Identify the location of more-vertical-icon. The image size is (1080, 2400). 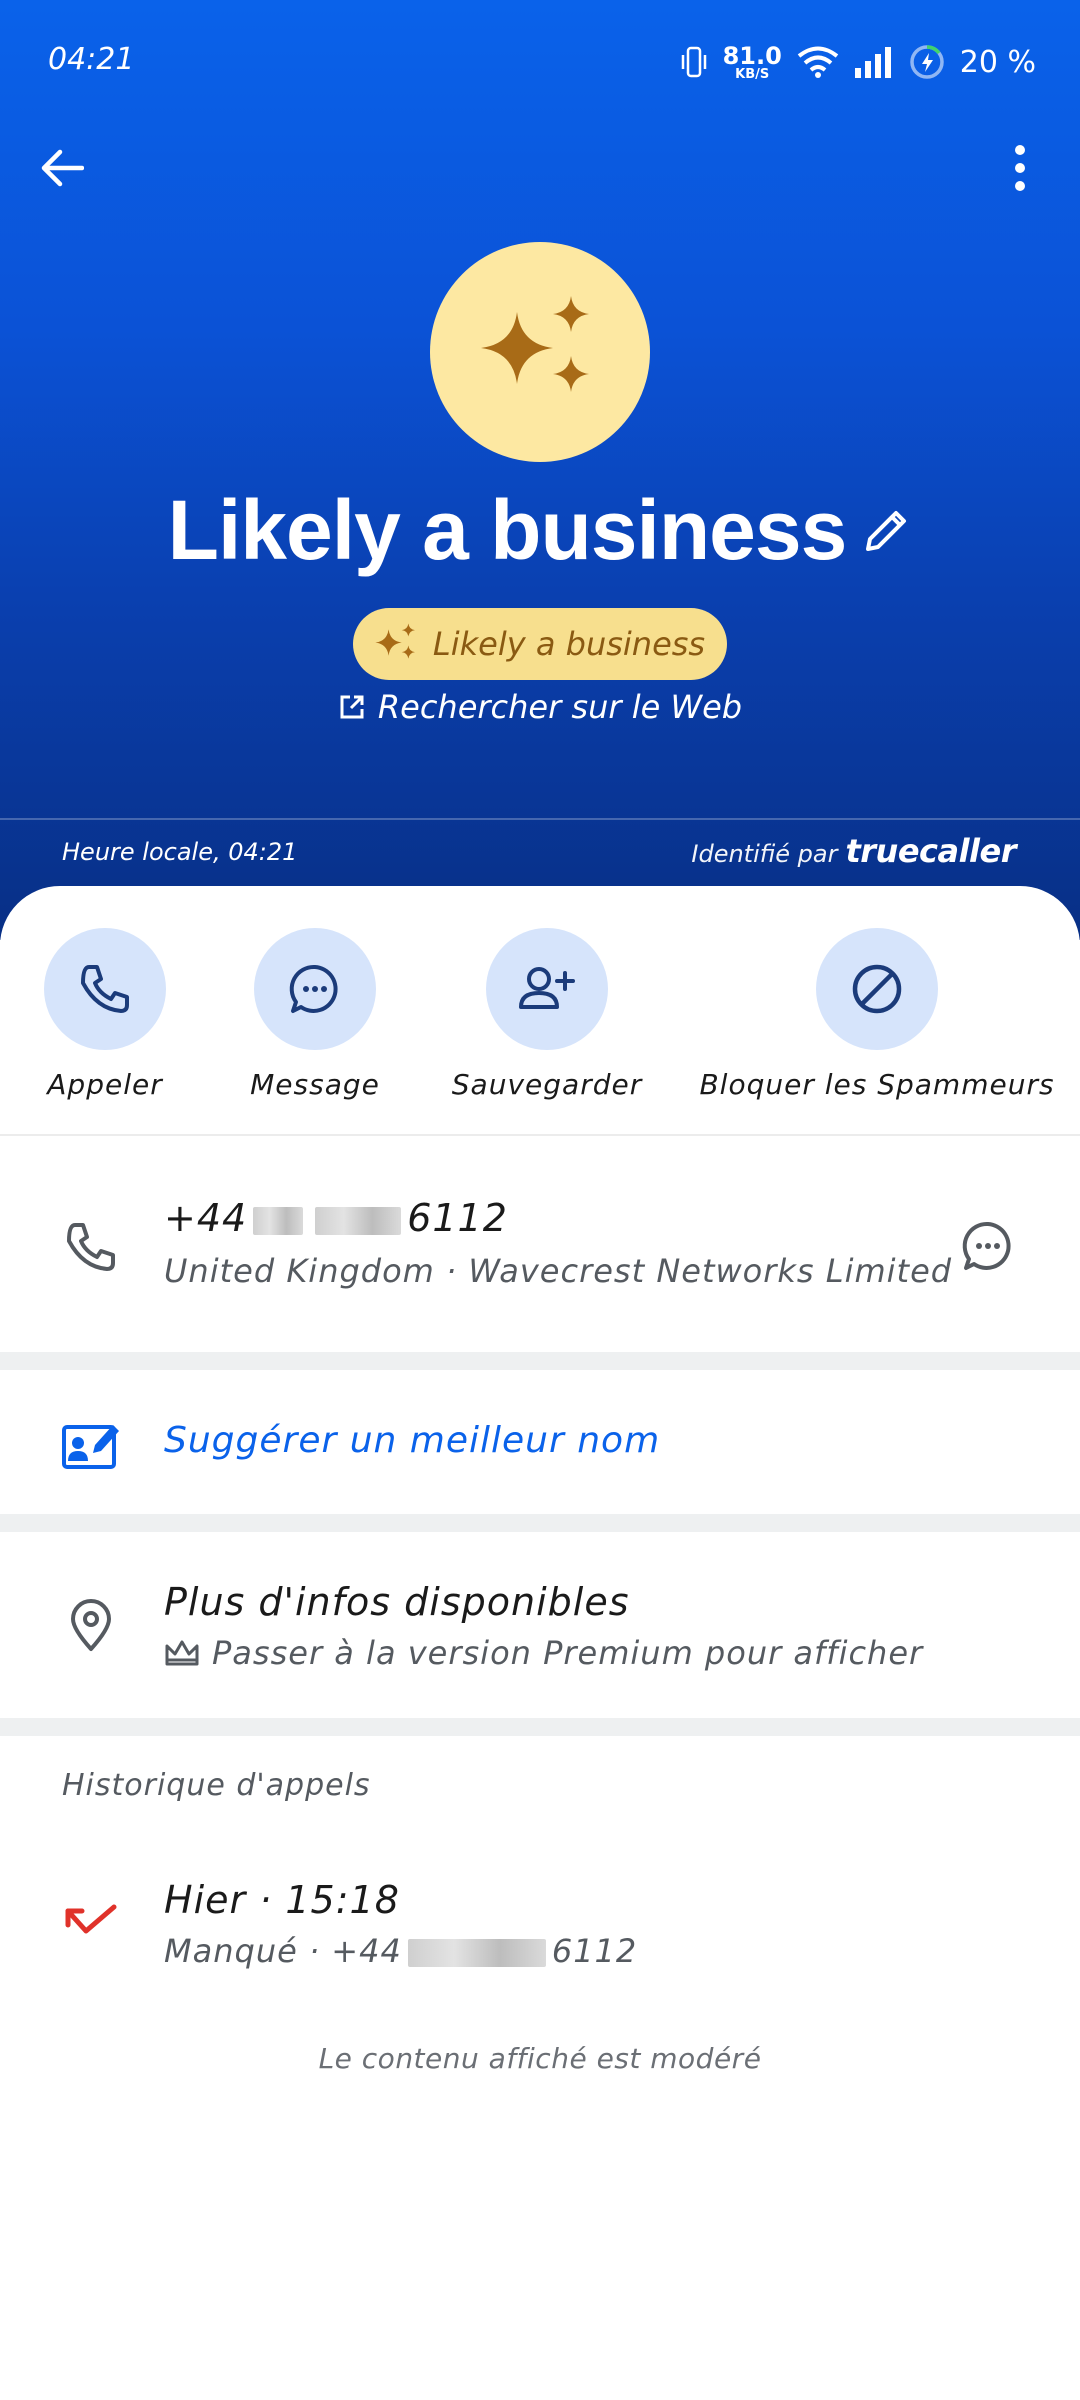
(1020, 168).